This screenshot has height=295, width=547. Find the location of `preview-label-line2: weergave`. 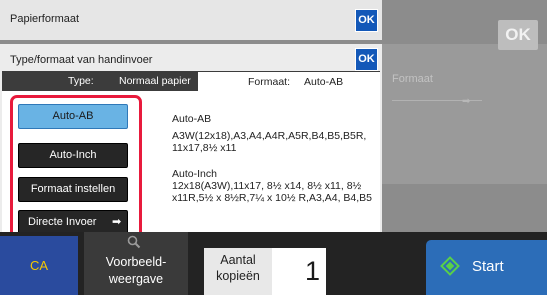

preview-label-line2: weergave is located at coordinates (136, 279).